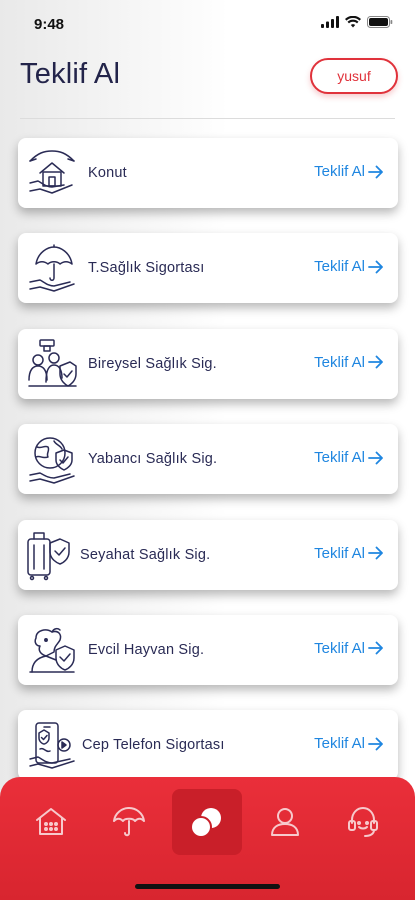 Image resolution: width=415 pixels, height=900 pixels. I want to click on home-indicator, so click(207, 886).